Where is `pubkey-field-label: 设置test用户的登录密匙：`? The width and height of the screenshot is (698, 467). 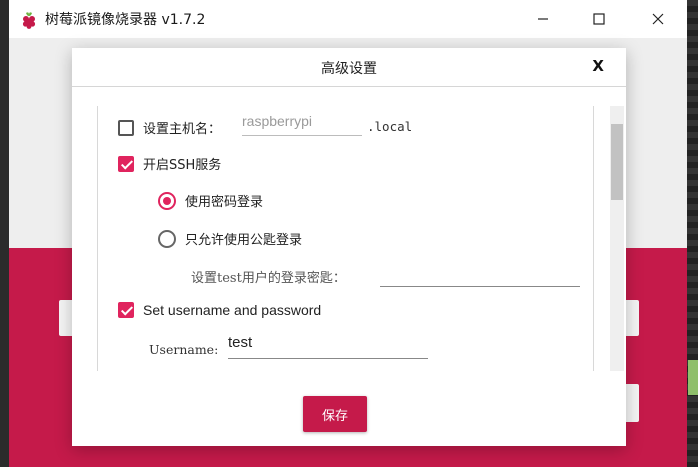 pubkey-field-label: 设置test用户的登录密匙： is located at coordinates (268, 278).